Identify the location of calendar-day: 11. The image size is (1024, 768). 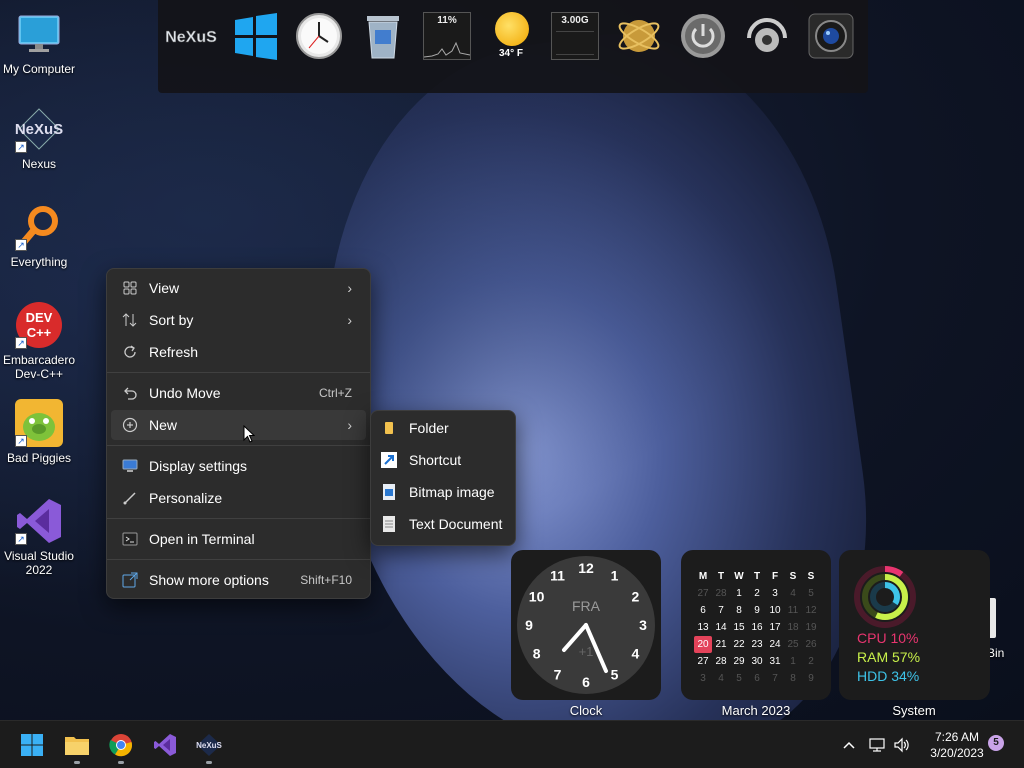
(793, 610).